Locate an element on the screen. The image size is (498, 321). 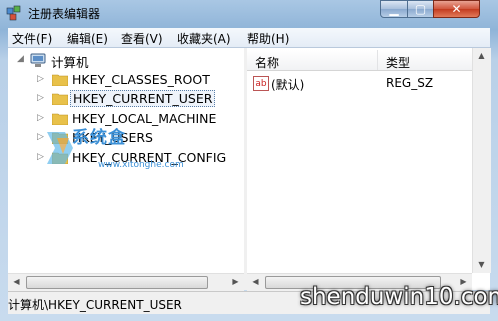
menu-view: 查看(V) is located at coordinates (142, 38).